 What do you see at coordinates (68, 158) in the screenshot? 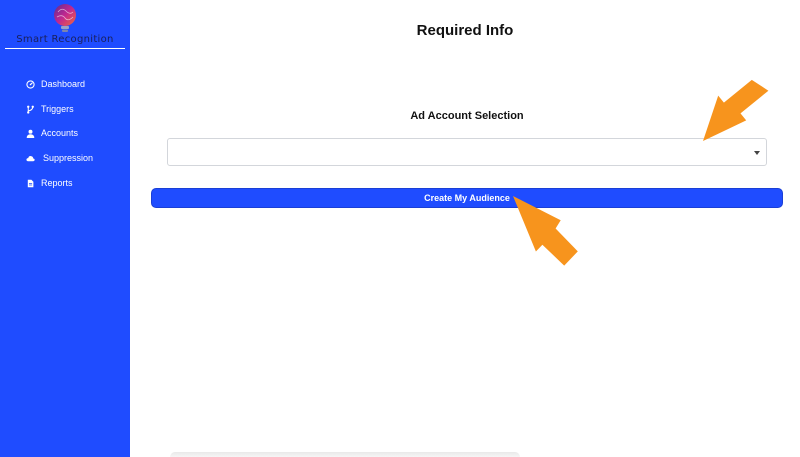
I see `sidebar-item-label: Suppression` at bounding box center [68, 158].